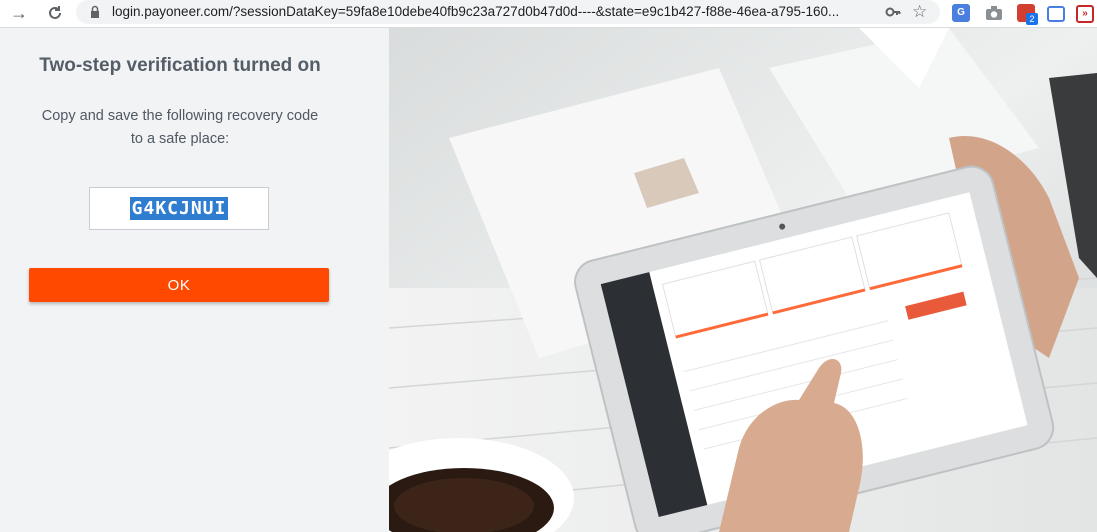 The height and width of the screenshot is (532, 1097). Describe the element at coordinates (893, 12) in the screenshot. I see `key-icon` at that location.